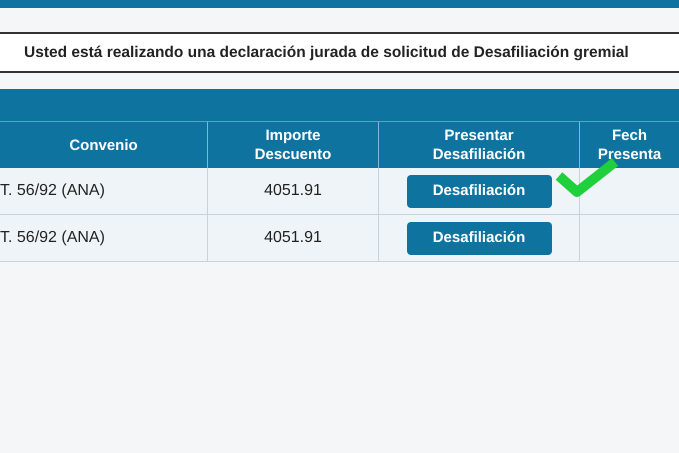 Image resolution: width=679 pixels, height=453 pixels. What do you see at coordinates (103, 146) in the screenshot?
I see `column-header: Convenio` at bounding box center [103, 146].